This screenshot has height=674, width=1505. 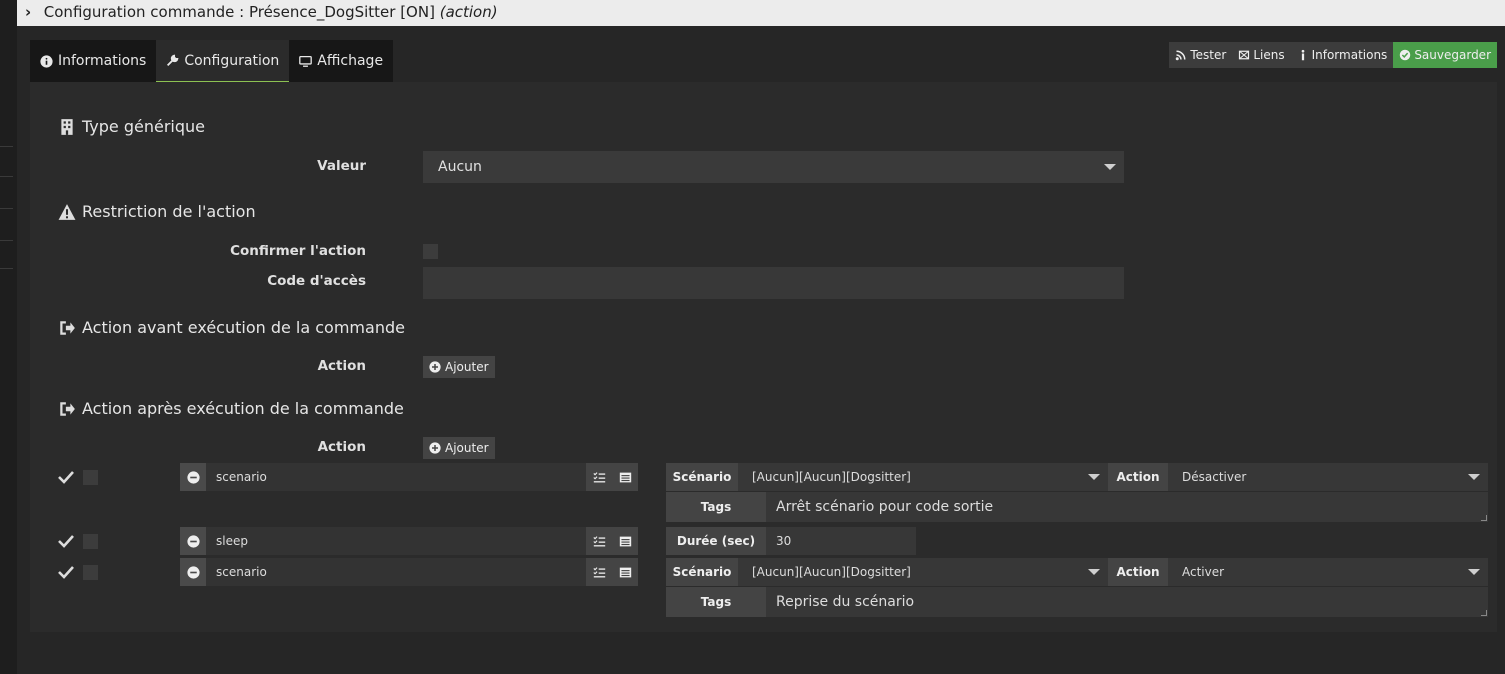 What do you see at coordinates (143, 126) in the screenshot?
I see `section-title: Type générique` at bounding box center [143, 126].